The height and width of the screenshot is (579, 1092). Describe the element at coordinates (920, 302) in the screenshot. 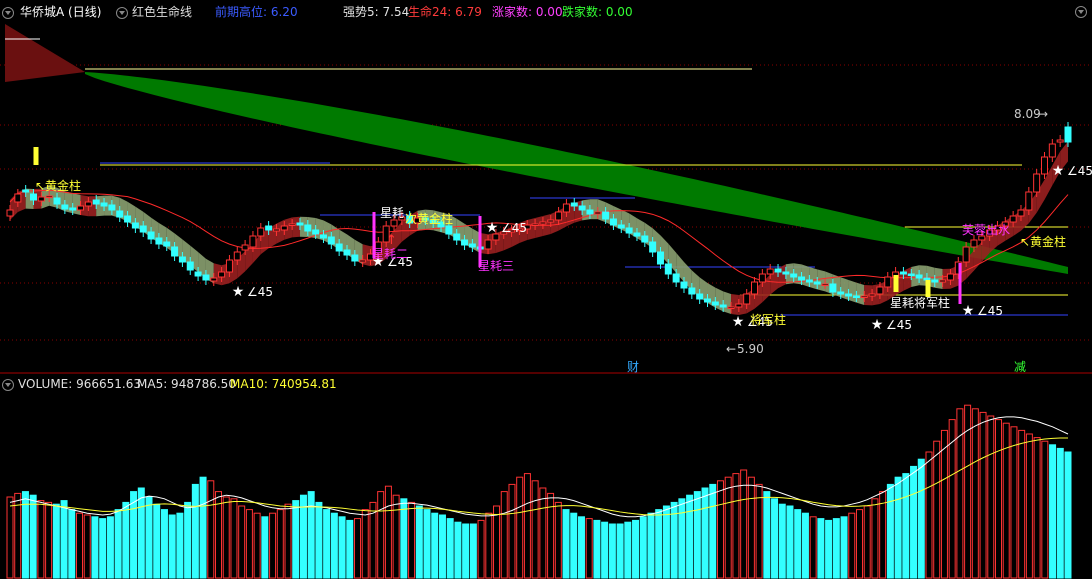

I see `star-exhaust-general-label: 星耗将军柱` at that location.